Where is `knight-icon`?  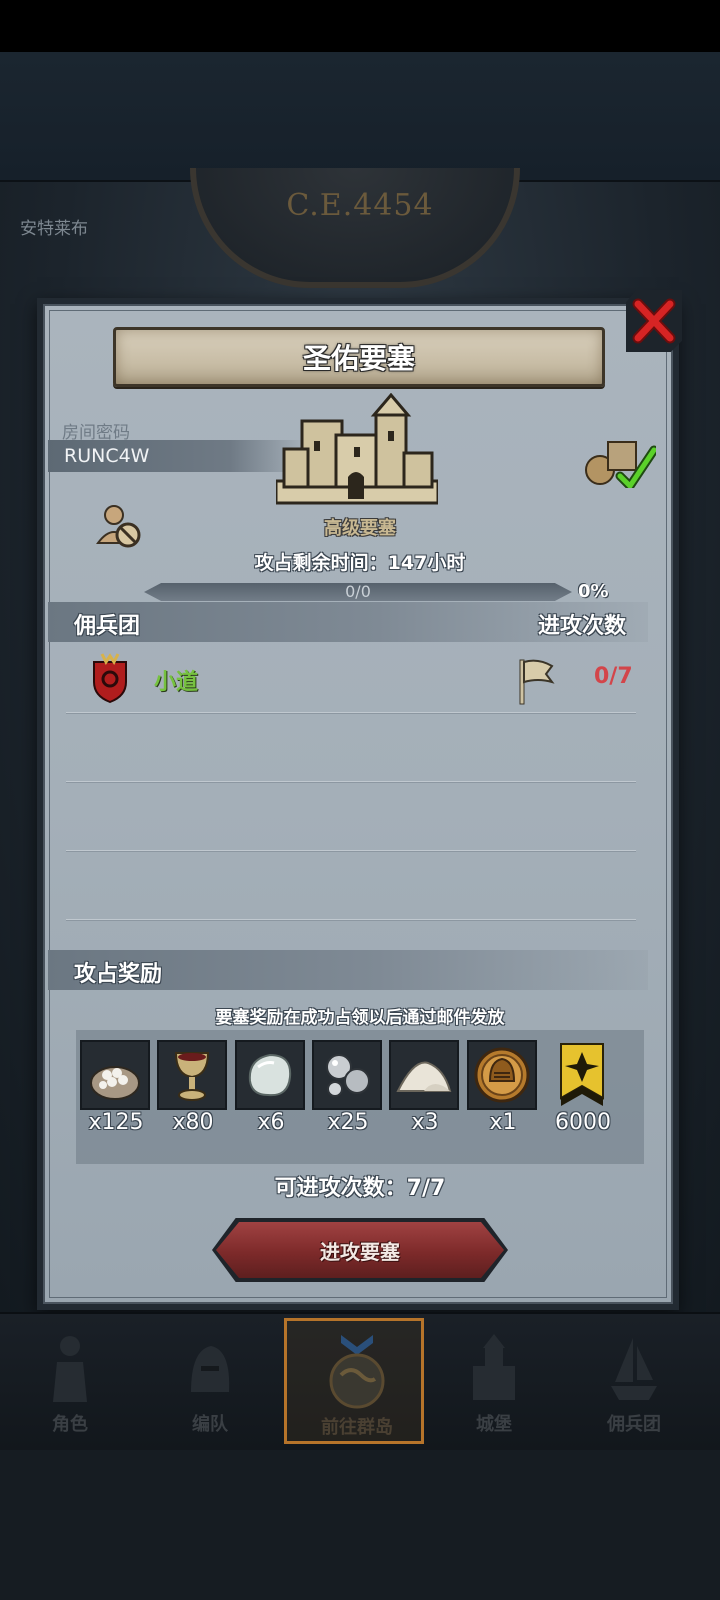 knight-icon is located at coordinates (70, 1369).